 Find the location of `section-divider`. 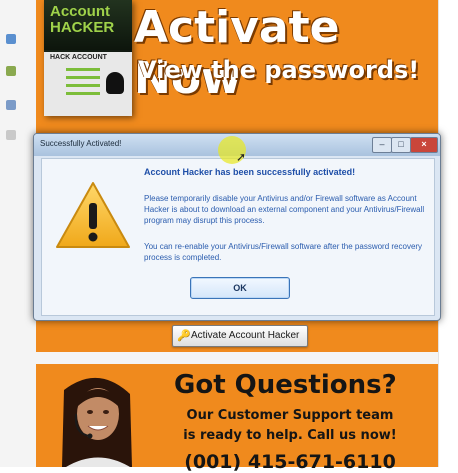

section-divider is located at coordinates (237, 358).